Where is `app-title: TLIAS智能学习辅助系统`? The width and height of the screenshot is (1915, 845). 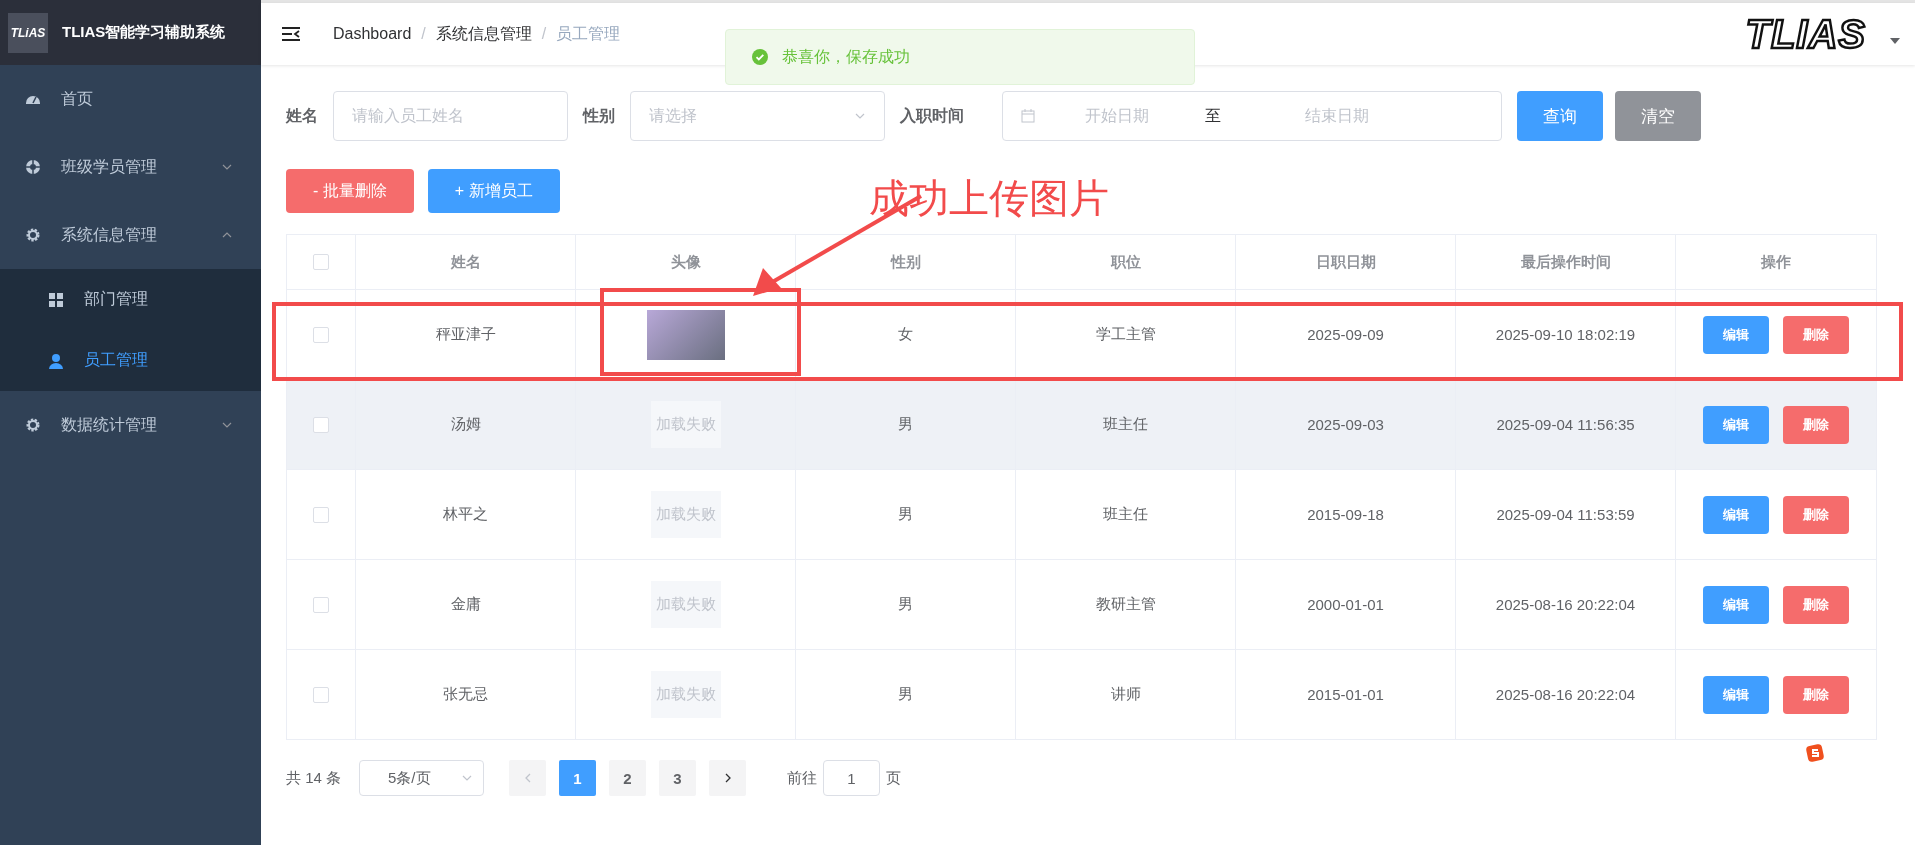 app-title: TLIAS智能学习辅助系统 is located at coordinates (144, 32).